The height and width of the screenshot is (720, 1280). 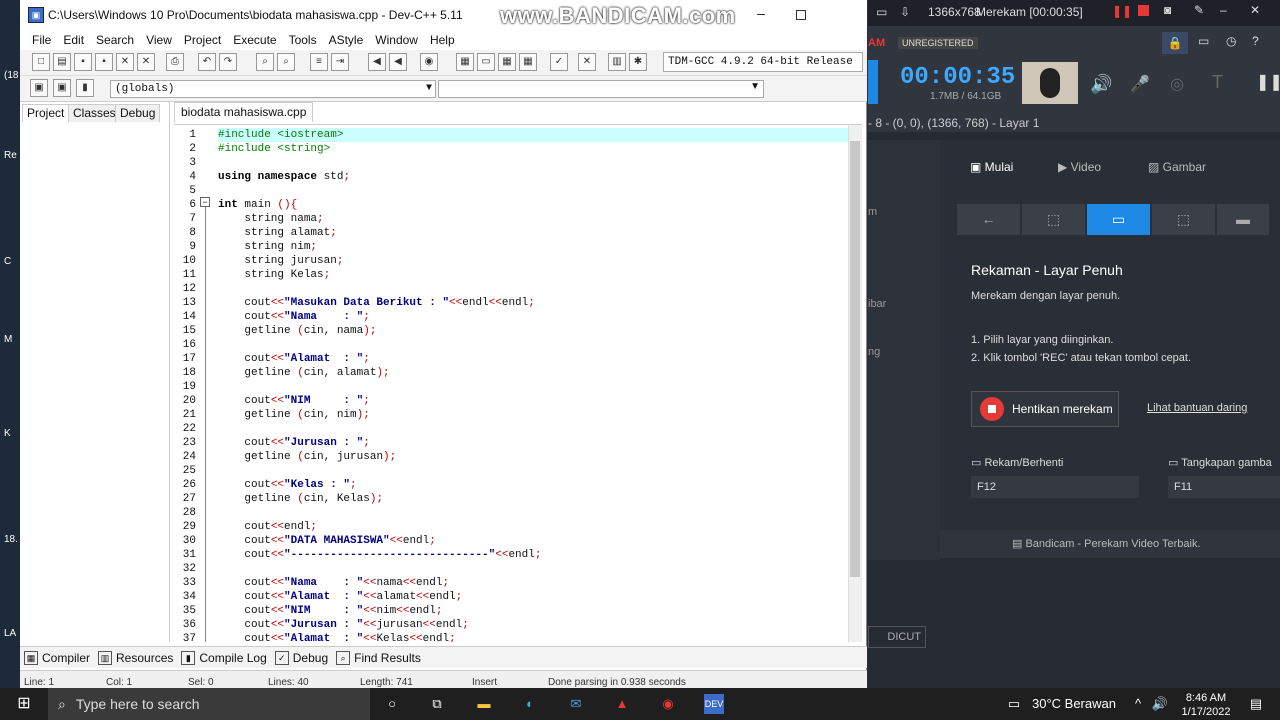 I want to click on stop-recording-button: Hentikan merekam, so click(x=1045, y=409).